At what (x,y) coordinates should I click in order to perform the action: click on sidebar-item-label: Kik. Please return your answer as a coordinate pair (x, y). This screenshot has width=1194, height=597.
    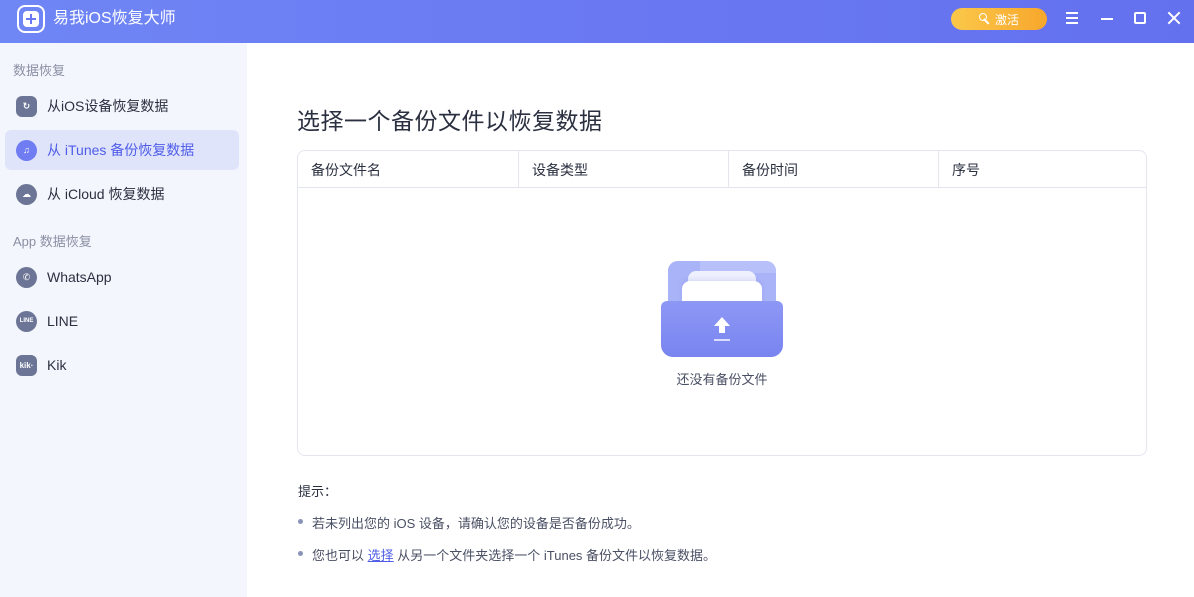
    Looking at the image, I should click on (57, 365).